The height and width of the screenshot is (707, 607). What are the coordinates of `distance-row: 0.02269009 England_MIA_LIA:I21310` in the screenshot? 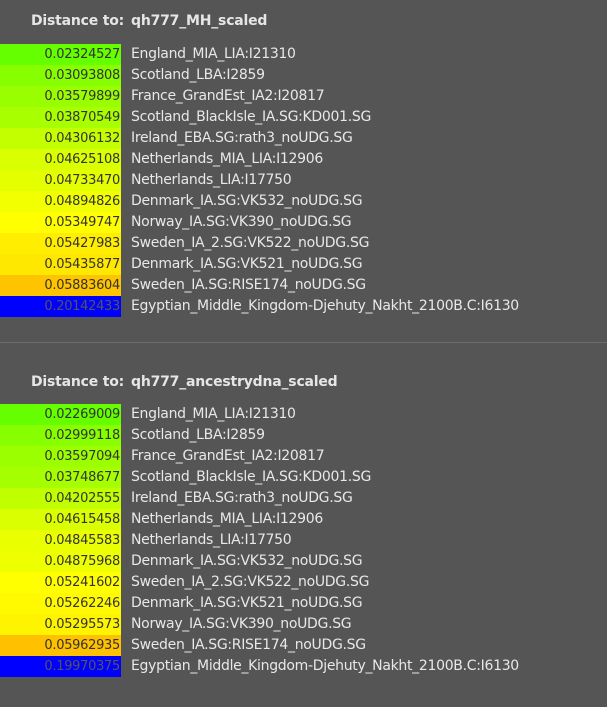 It's located at (303, 414).